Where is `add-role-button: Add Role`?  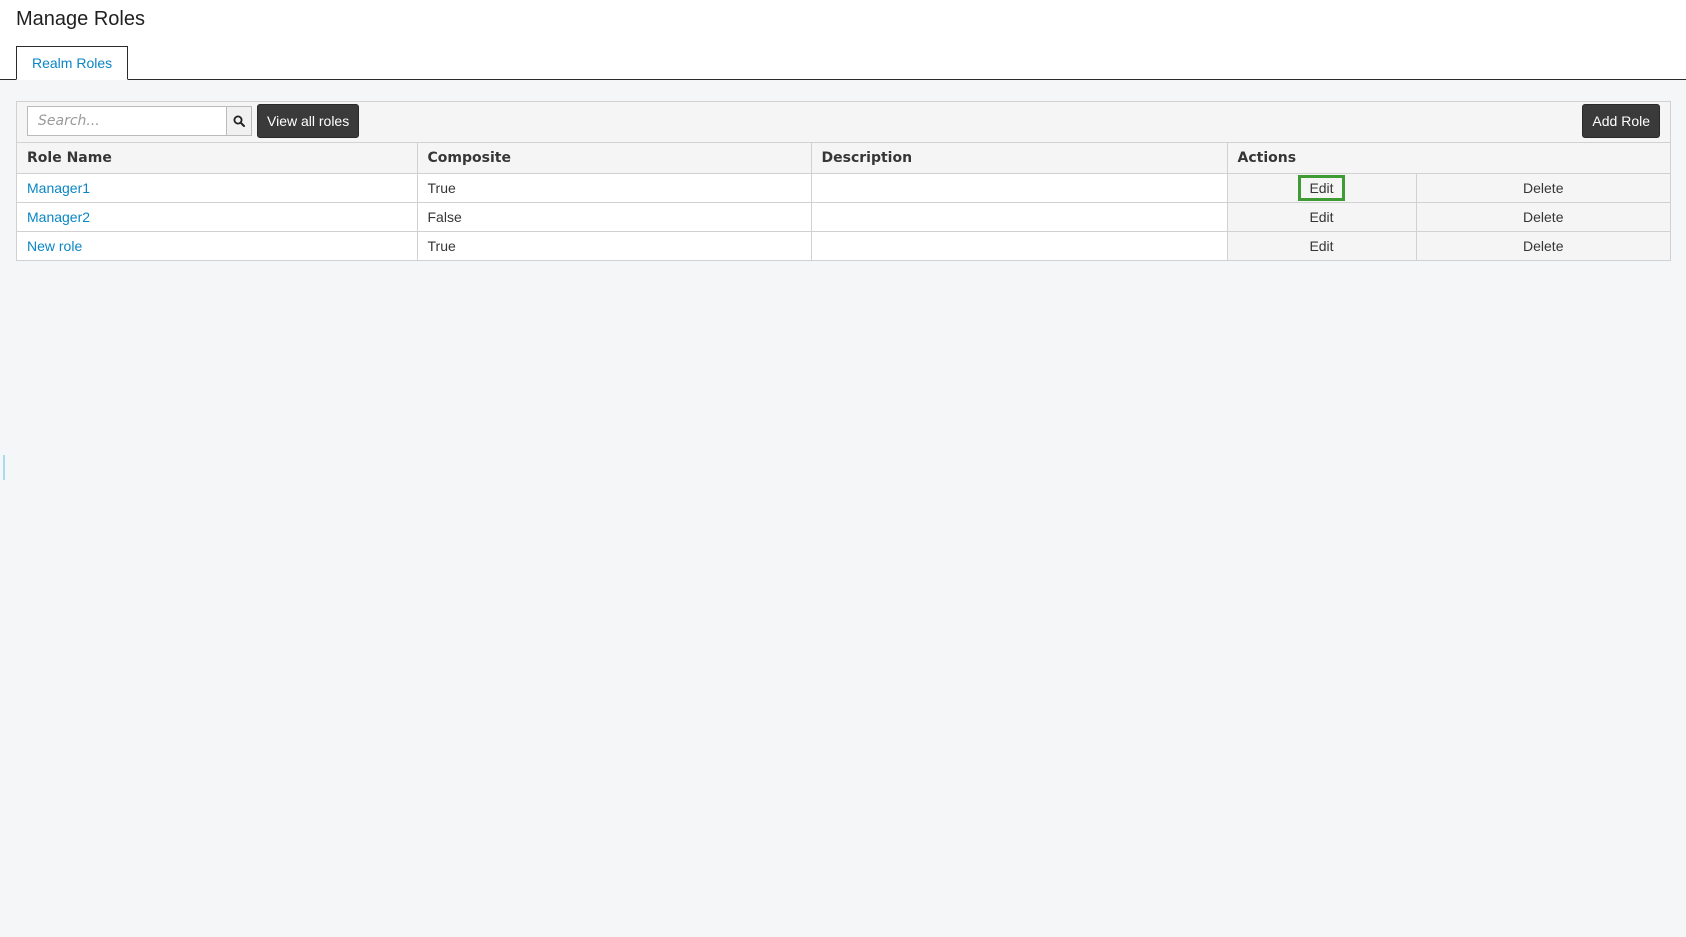
add-role-button: Add Role is located at coordinates (1621, 121).